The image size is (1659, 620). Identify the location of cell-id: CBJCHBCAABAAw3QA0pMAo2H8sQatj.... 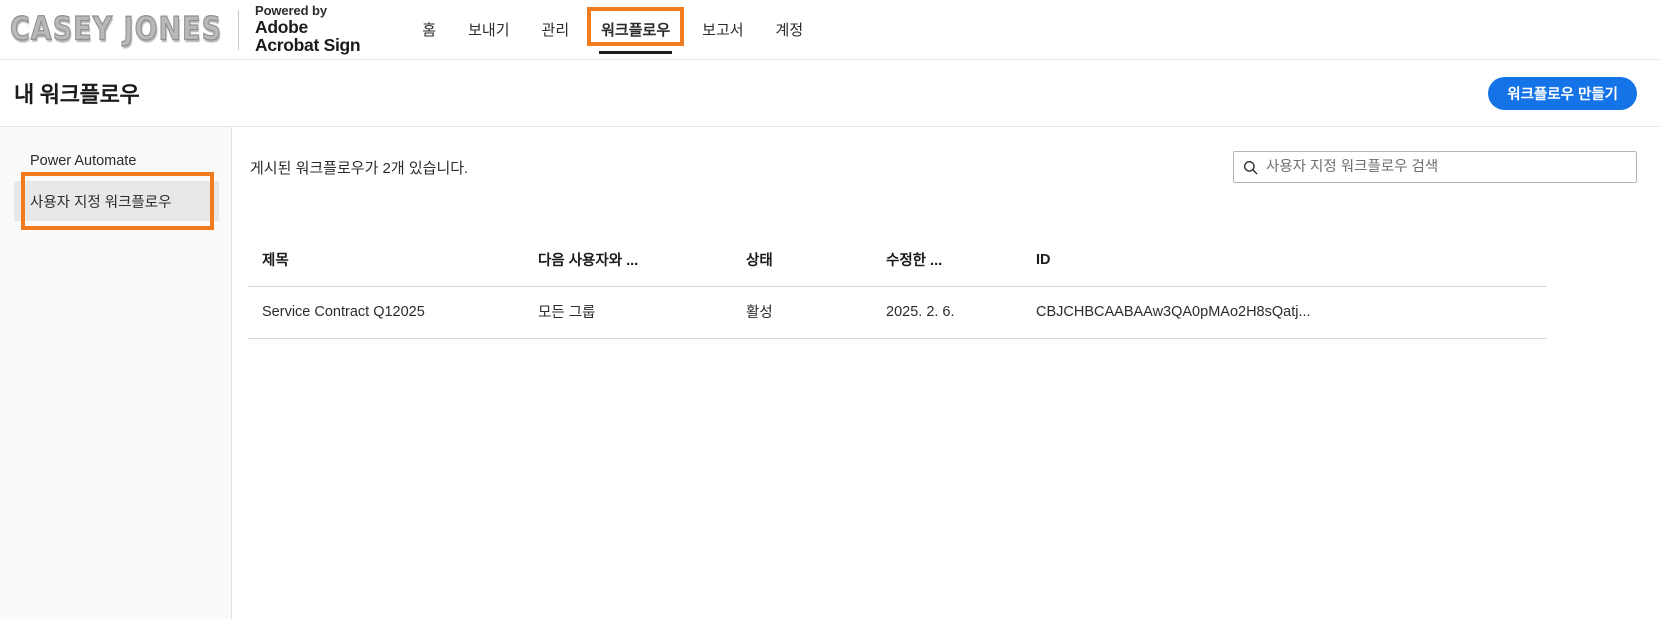
(1291, 312).